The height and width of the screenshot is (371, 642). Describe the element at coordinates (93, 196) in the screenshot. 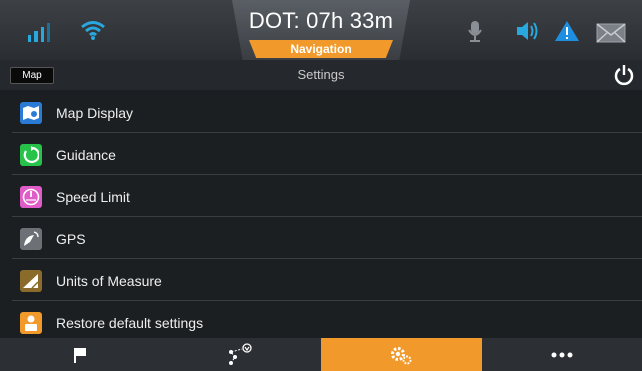

I see `menu-item-label: Speed Limit` at that location.